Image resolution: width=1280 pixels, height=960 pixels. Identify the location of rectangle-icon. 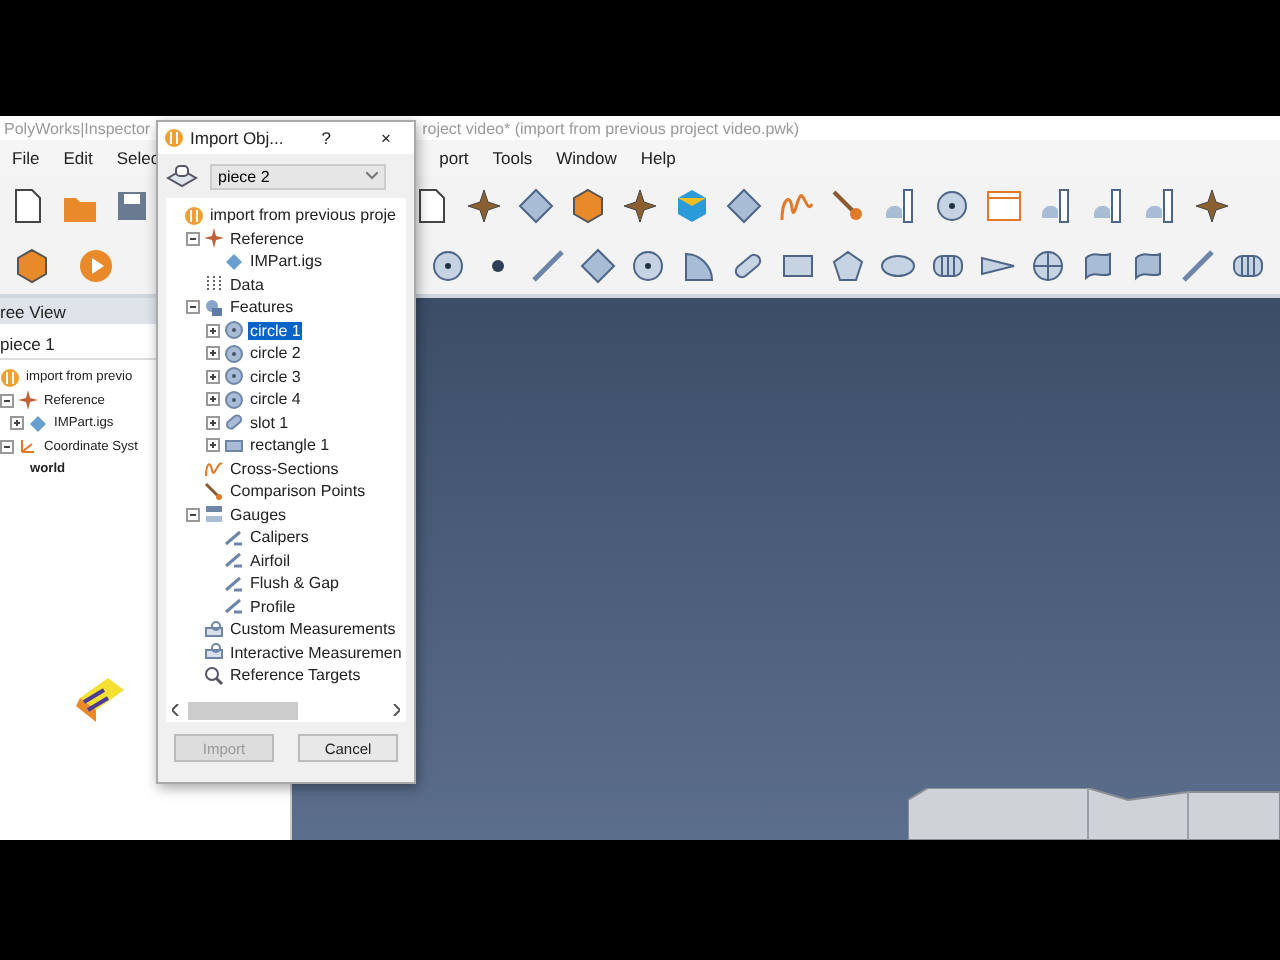
(234, 445).